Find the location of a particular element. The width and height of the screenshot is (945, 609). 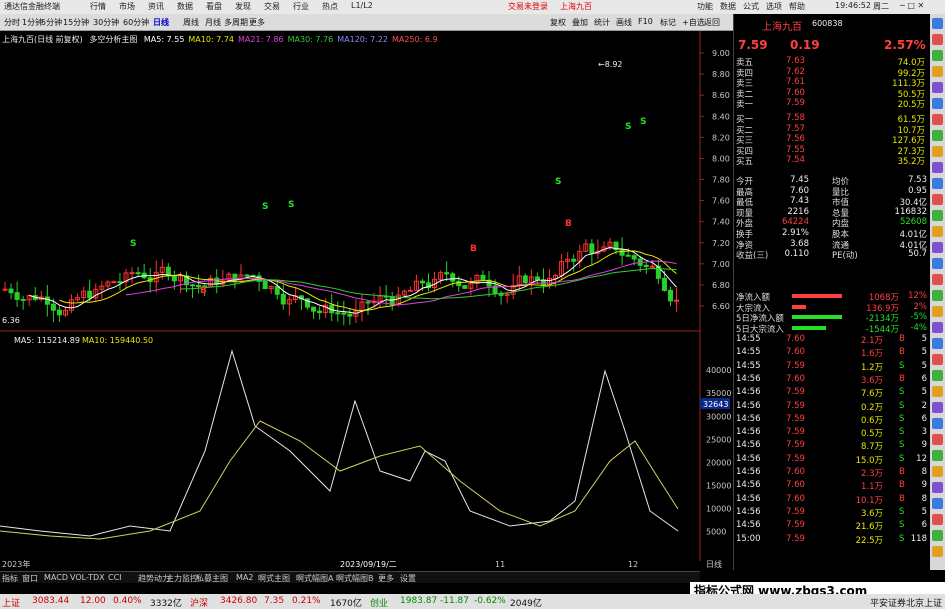

menu-7: 行业 is located at coordinates (301, 6).